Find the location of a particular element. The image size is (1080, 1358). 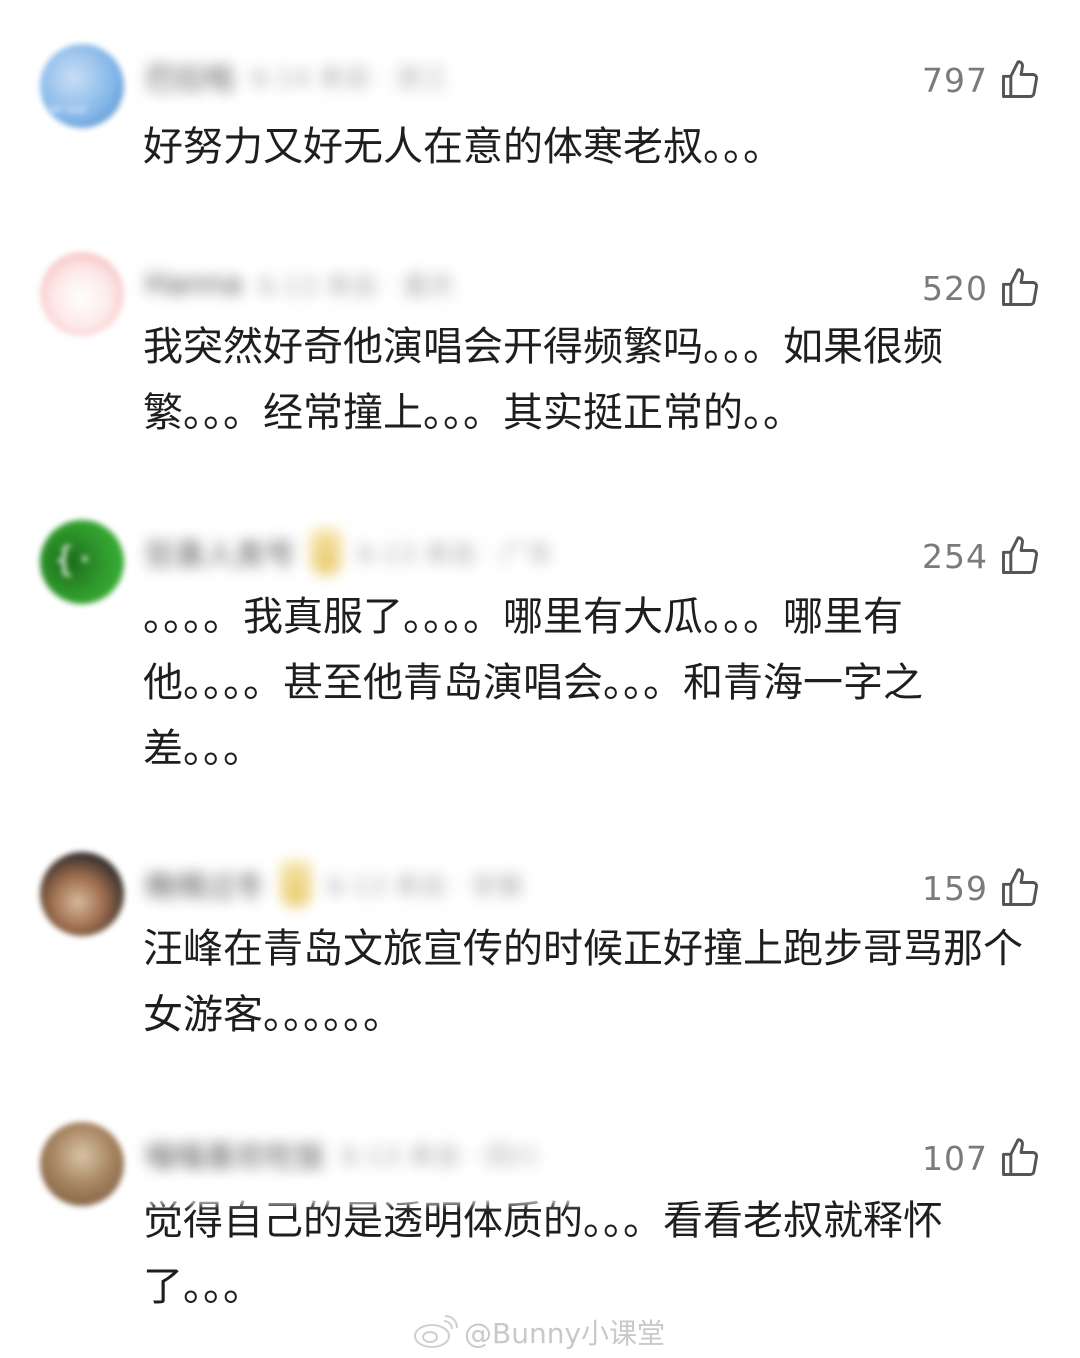

like-button: 254 is located at coordinates (982, 556).